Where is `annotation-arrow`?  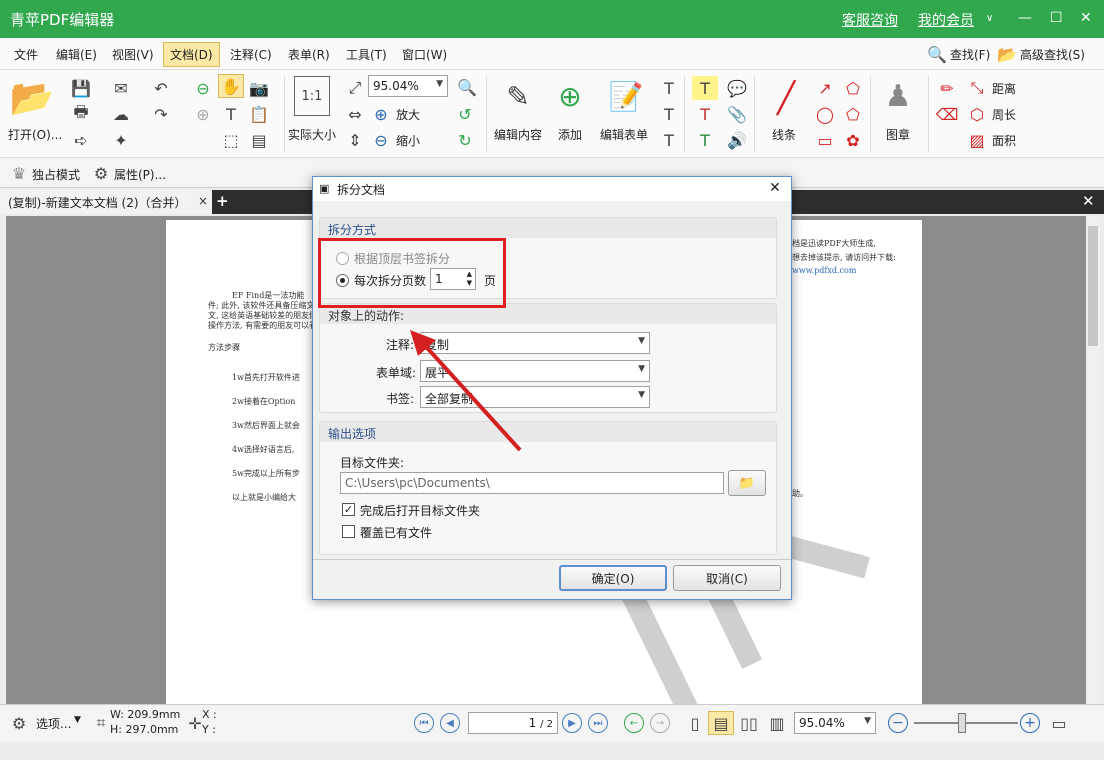 annotation-arrow is located at coordinates (466, 391).